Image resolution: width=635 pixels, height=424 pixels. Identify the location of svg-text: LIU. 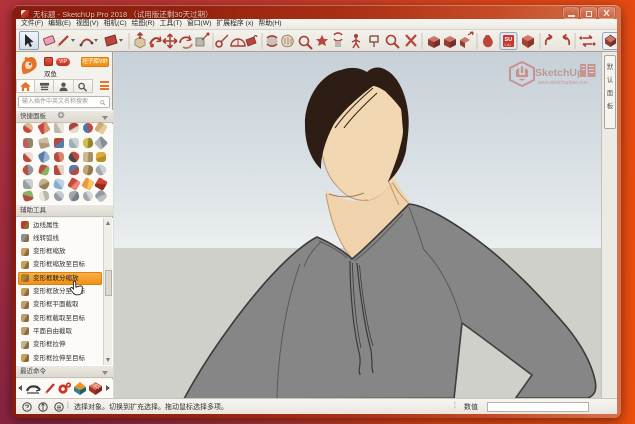
(508, 44).